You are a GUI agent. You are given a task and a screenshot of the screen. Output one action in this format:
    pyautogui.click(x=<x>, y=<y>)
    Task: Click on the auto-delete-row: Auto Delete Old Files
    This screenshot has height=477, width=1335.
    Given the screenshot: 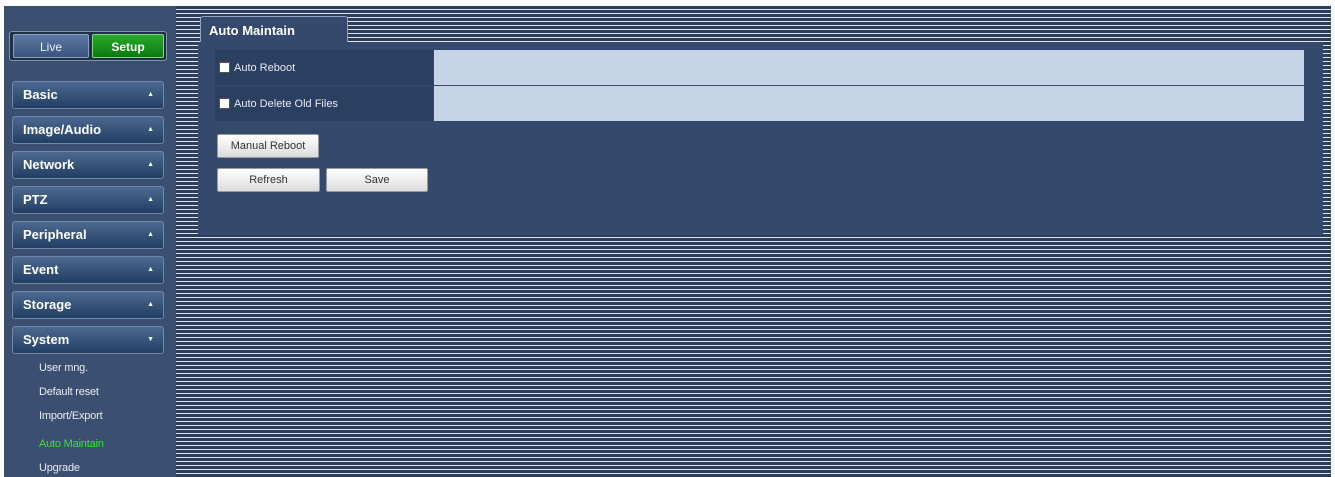 What is the action you would take?
    pyautogui.click(x=760, y=103)
    